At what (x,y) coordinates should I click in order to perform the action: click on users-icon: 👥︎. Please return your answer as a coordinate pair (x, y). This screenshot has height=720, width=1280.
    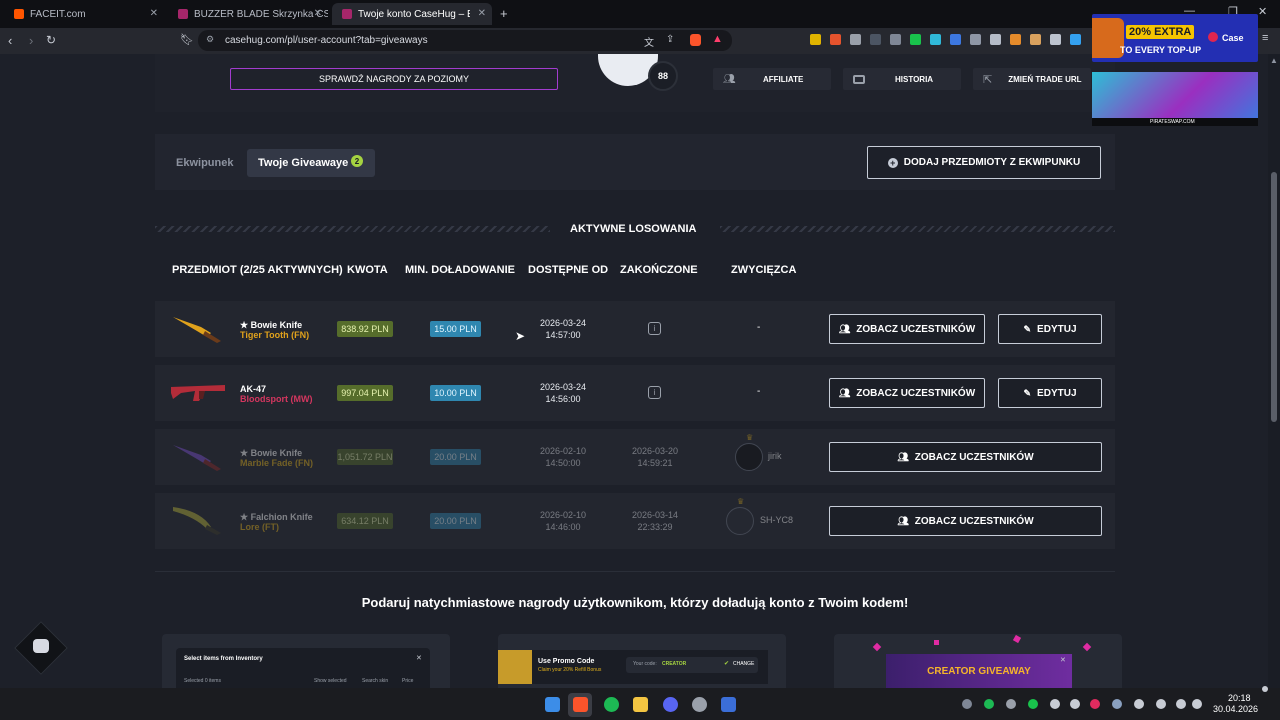
    Looking at the image, I should click on (903, 520).